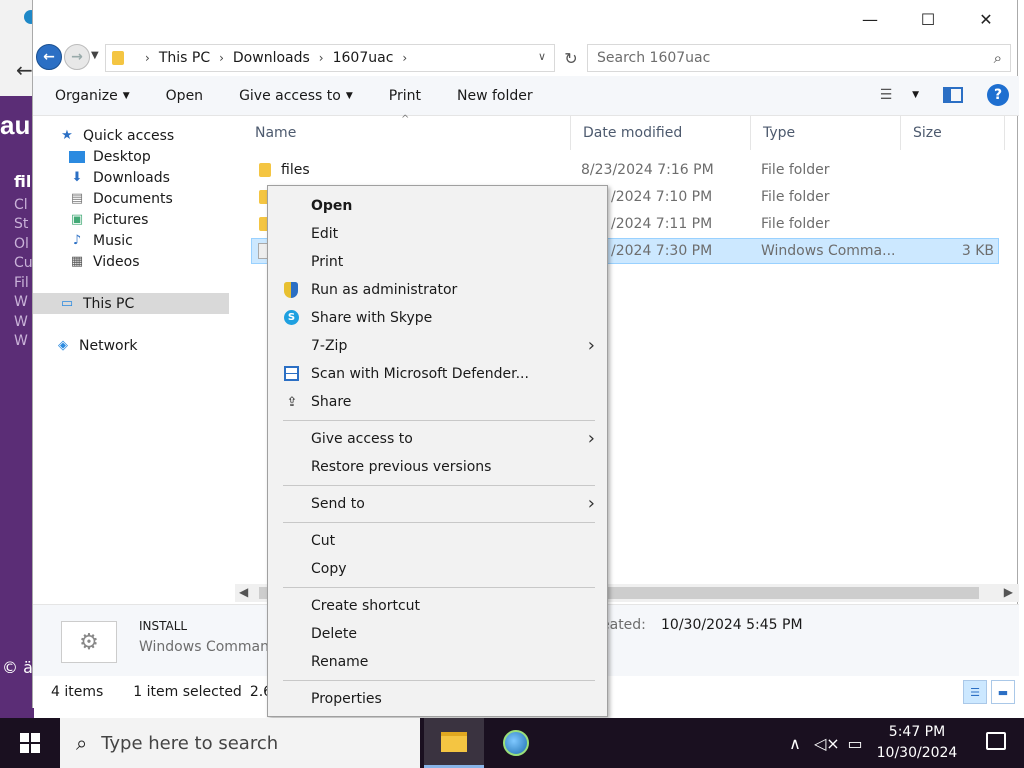 This screenshot has height=768, width=1024. Describe the element at coordinates (363, 58) in the screenshot. I see `breadcrumb-1607uac: 1607uac` at that location.